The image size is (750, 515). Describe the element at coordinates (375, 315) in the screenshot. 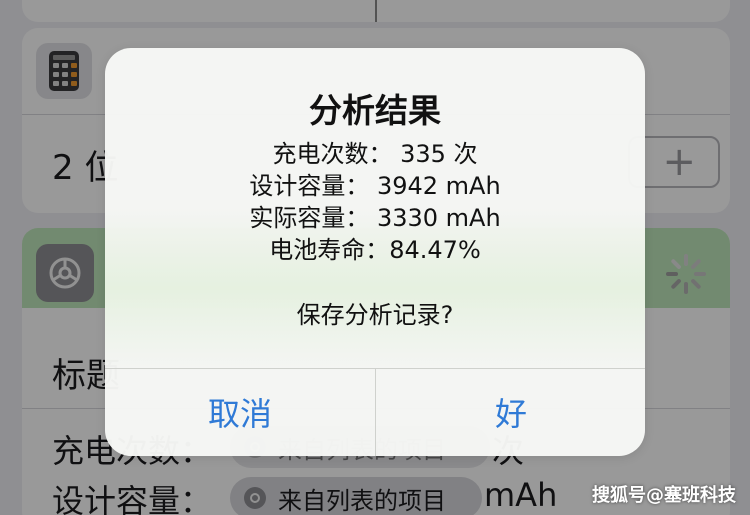

I see `save-record-prompt: 保存分析记录?` at that location.